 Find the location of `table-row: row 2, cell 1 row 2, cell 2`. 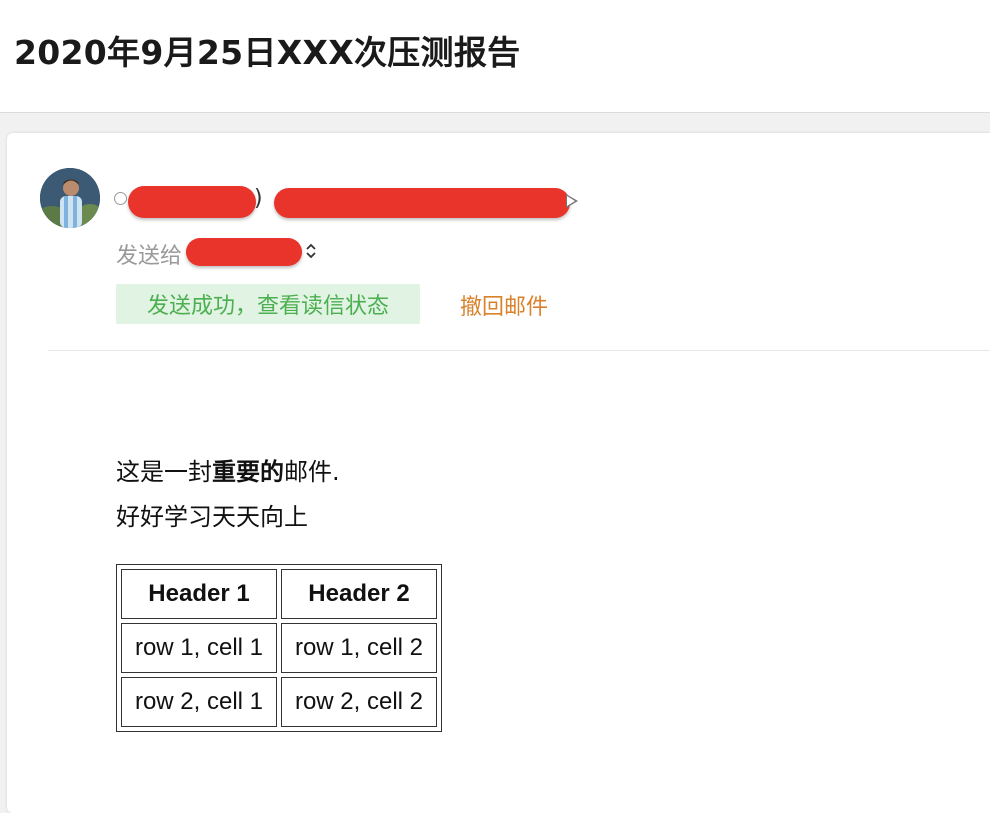

table-row: row 2, cell 1 row 2, cell 2 is located at coordinates (279, 702).